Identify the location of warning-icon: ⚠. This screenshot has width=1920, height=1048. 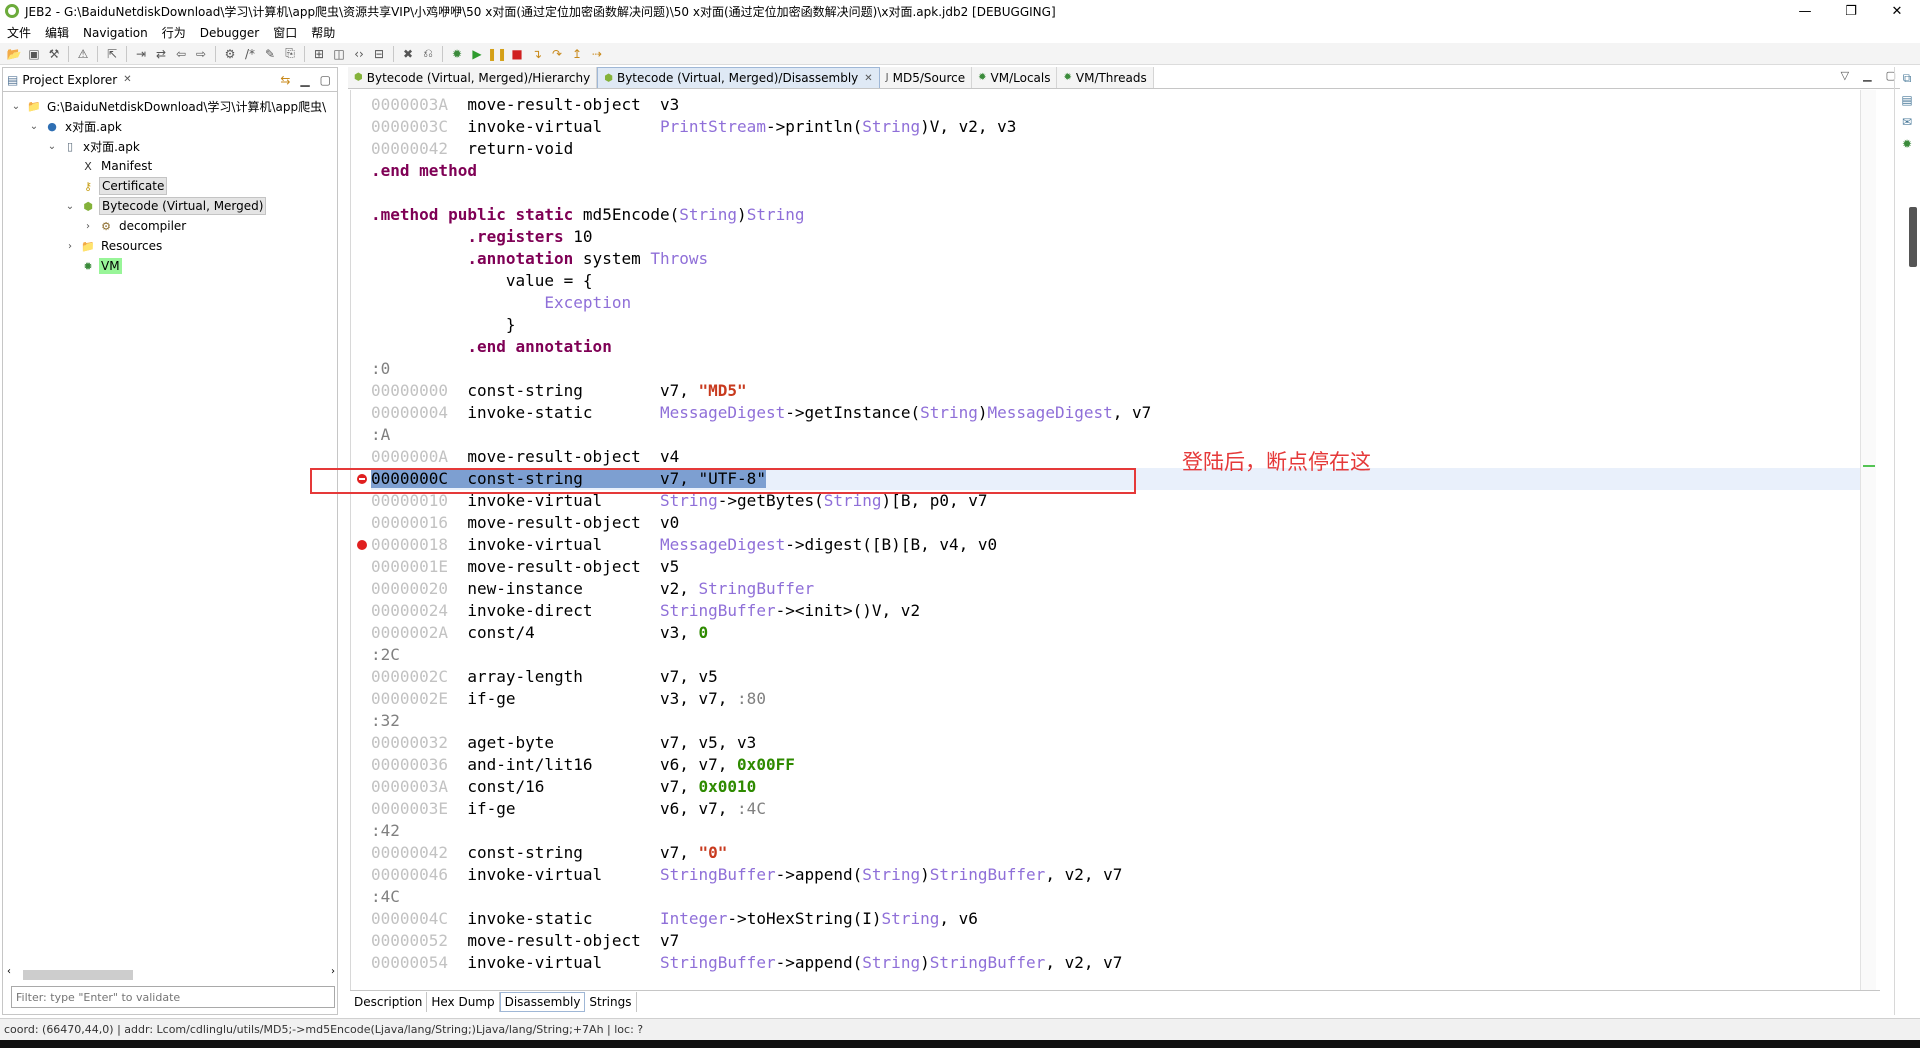
(83, 54).